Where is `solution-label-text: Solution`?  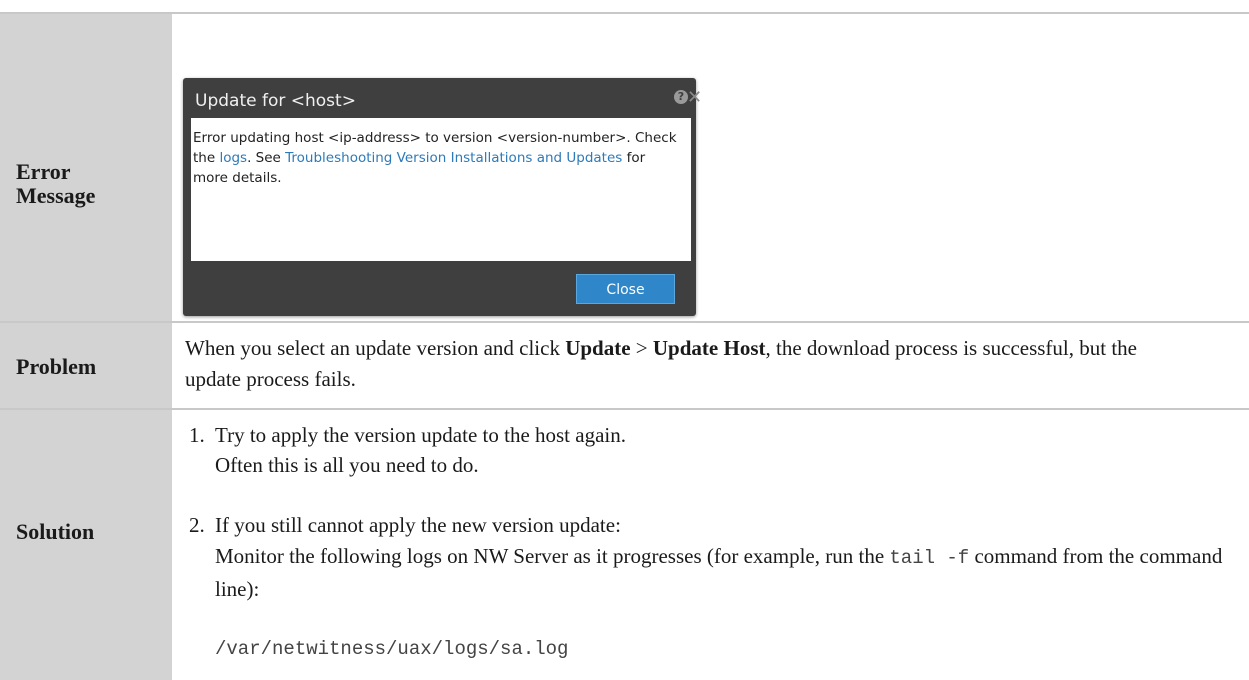 solution-label-text: Solution is located at coordinates (55, 531).